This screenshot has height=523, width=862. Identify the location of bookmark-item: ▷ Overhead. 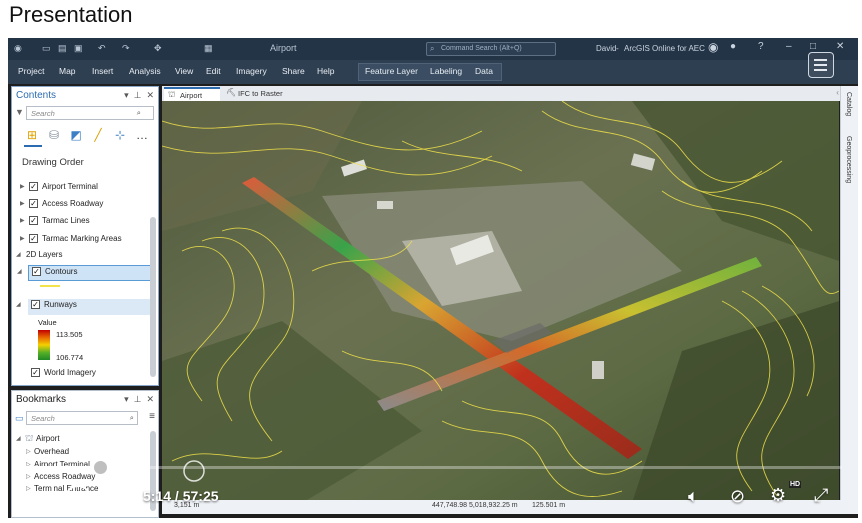
(90, 453).